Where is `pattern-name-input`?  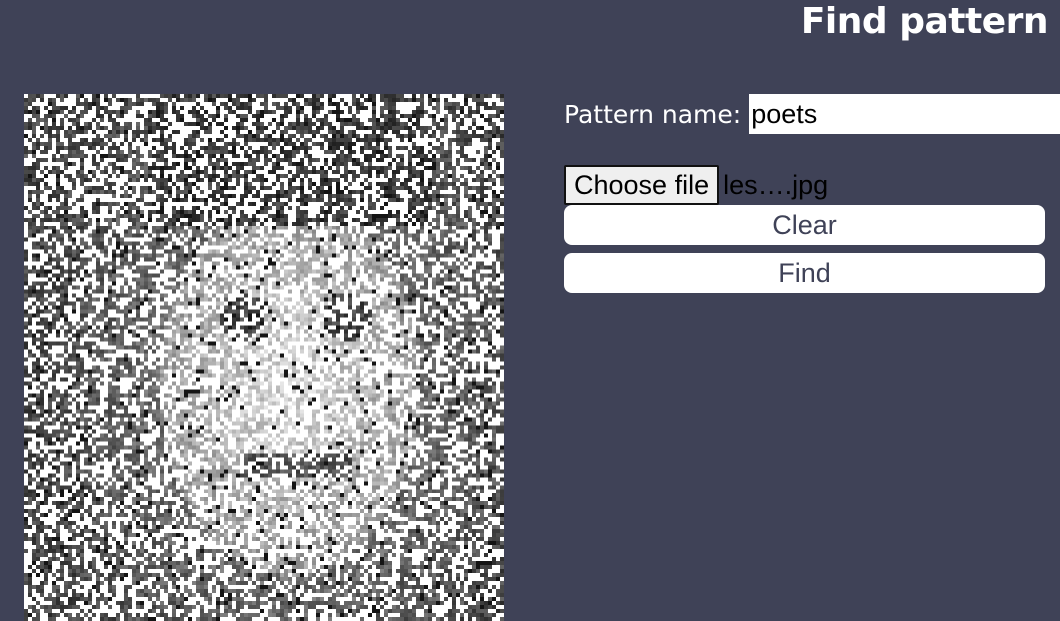 pattern-name-input is located at coordinates (904, 114).